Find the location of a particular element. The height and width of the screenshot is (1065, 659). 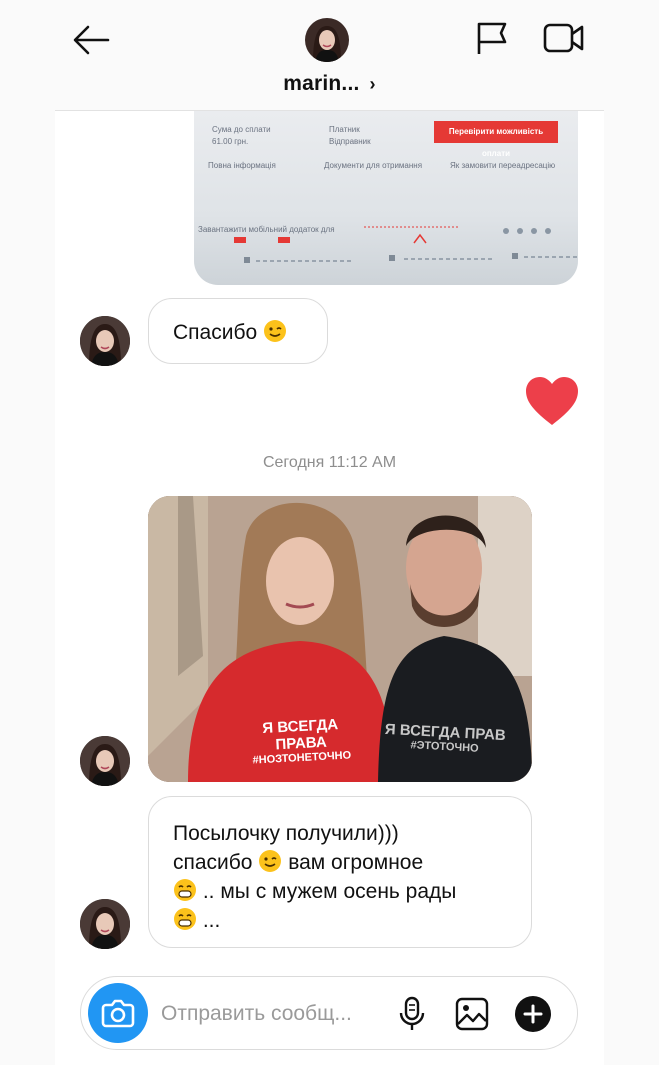

plus-icon is located at coordinates (533, 1014).